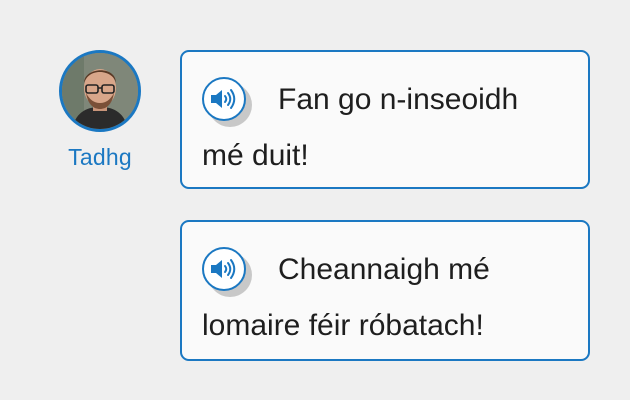 The image size is (630, 400). I want to click on speaker-name: Tadhg, so click(100, 157).